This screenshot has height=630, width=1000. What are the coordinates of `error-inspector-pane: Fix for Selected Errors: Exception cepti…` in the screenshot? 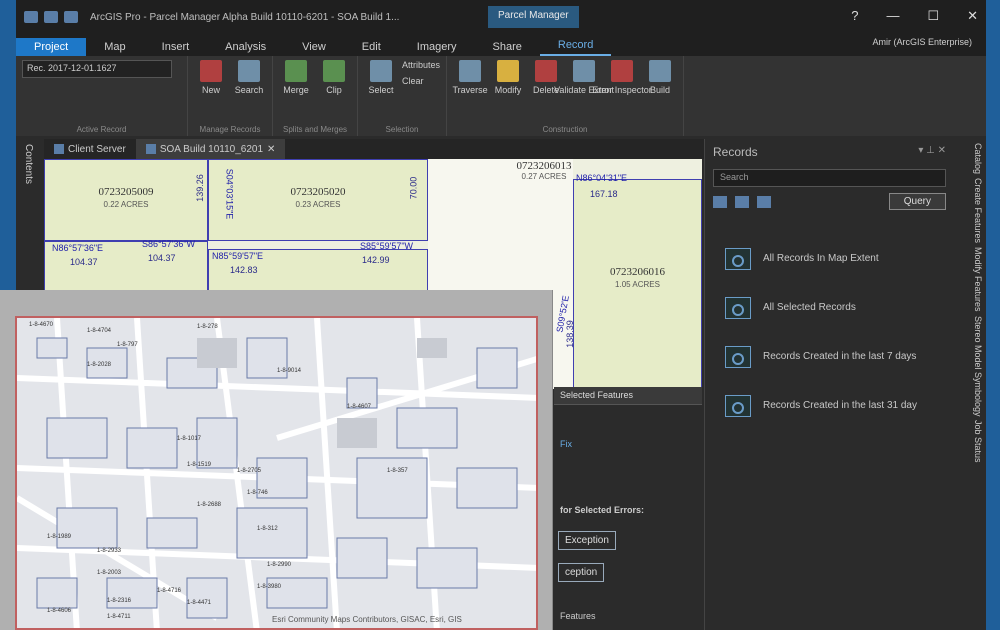 It's located at (628, 509).